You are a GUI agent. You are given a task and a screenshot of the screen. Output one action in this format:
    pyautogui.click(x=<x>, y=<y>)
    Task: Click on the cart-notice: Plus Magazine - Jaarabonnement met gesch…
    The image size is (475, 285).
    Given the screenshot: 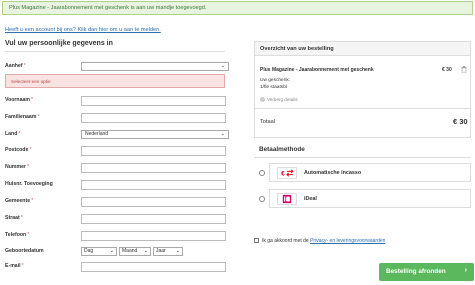 What is the action you would take?
    pyautogui.click(x=237, y=8)
    